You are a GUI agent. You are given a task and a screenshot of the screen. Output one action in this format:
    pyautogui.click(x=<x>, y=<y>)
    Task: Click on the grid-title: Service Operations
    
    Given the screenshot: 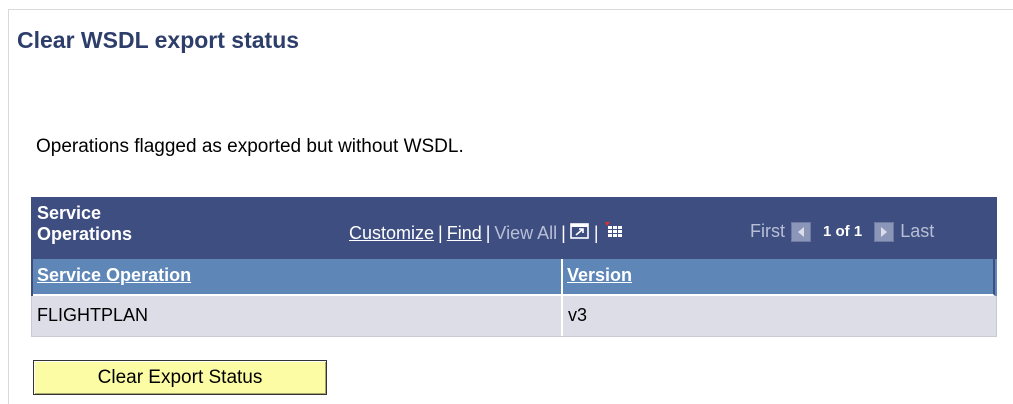 What is the action you would take?
    pyautogui.click(x=85, y=223)
    